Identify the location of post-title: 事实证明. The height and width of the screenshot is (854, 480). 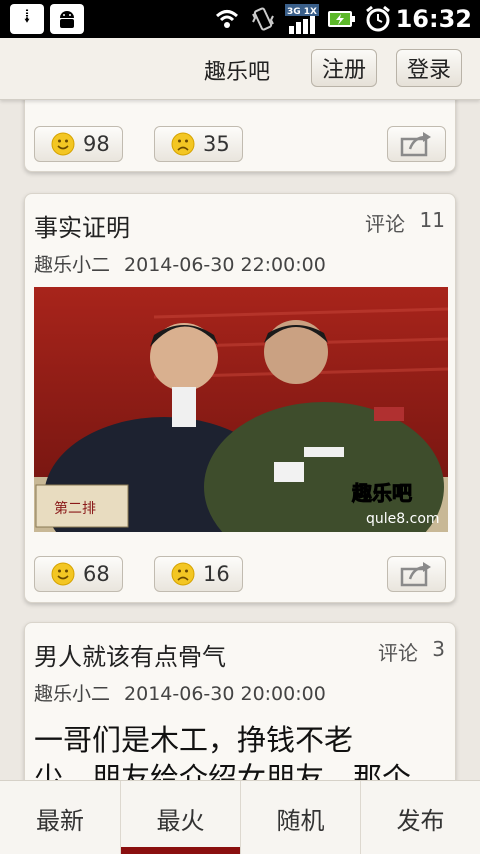
(82, 228).